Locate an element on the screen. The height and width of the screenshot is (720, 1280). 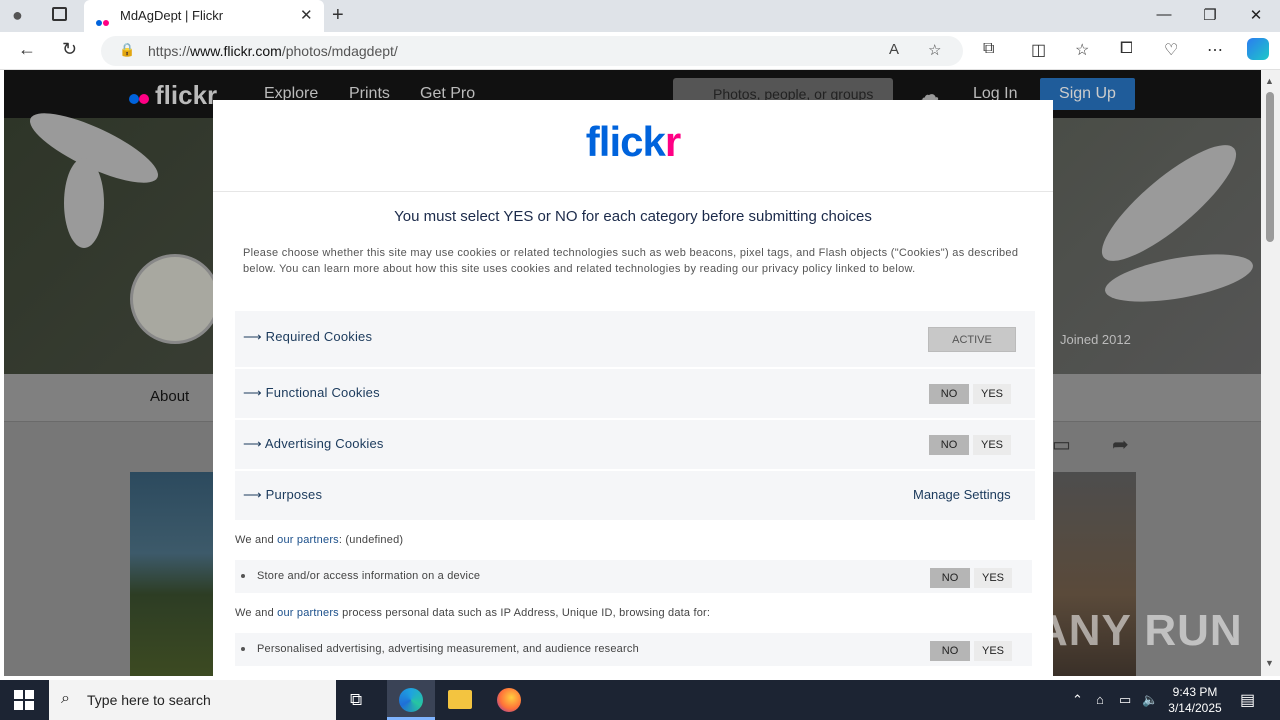
edge-browser-icon is located at coordinates (411, 700).